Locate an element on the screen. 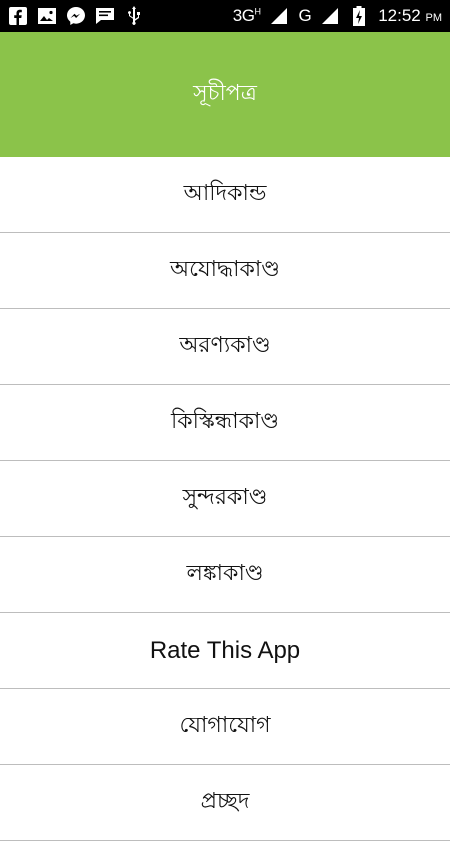  list-item-lankakanda: লঙ্কাকাণ্ড is located at coordinates (225, 575).